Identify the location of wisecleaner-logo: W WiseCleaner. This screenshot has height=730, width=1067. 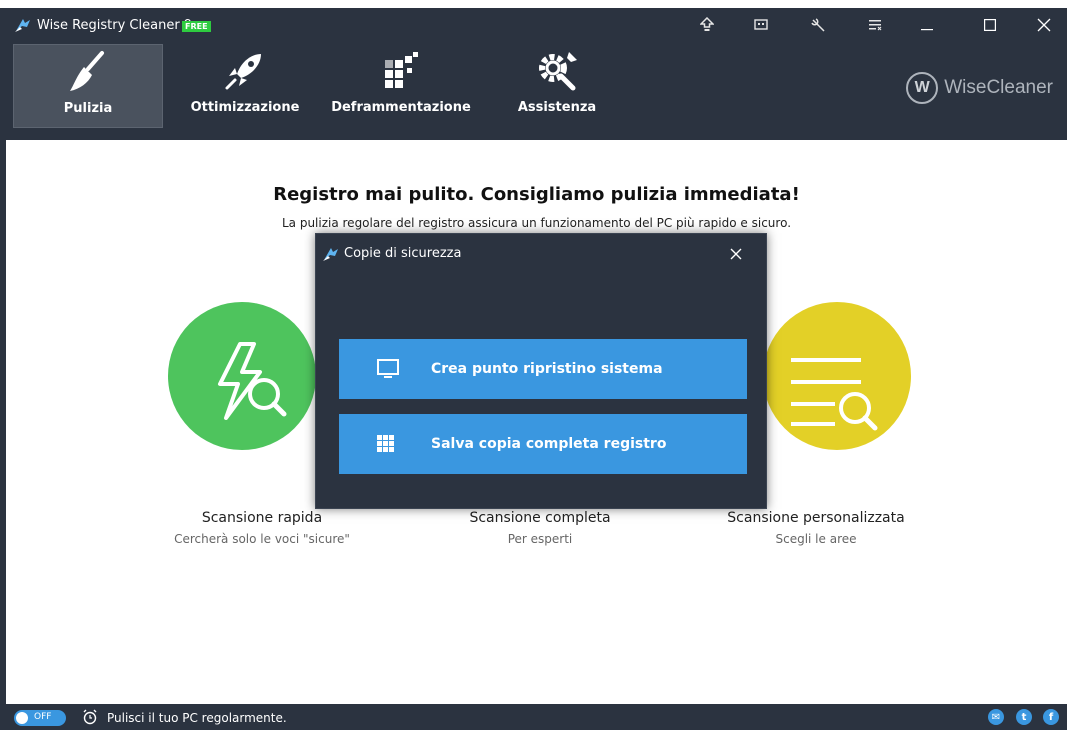
(979, 88).